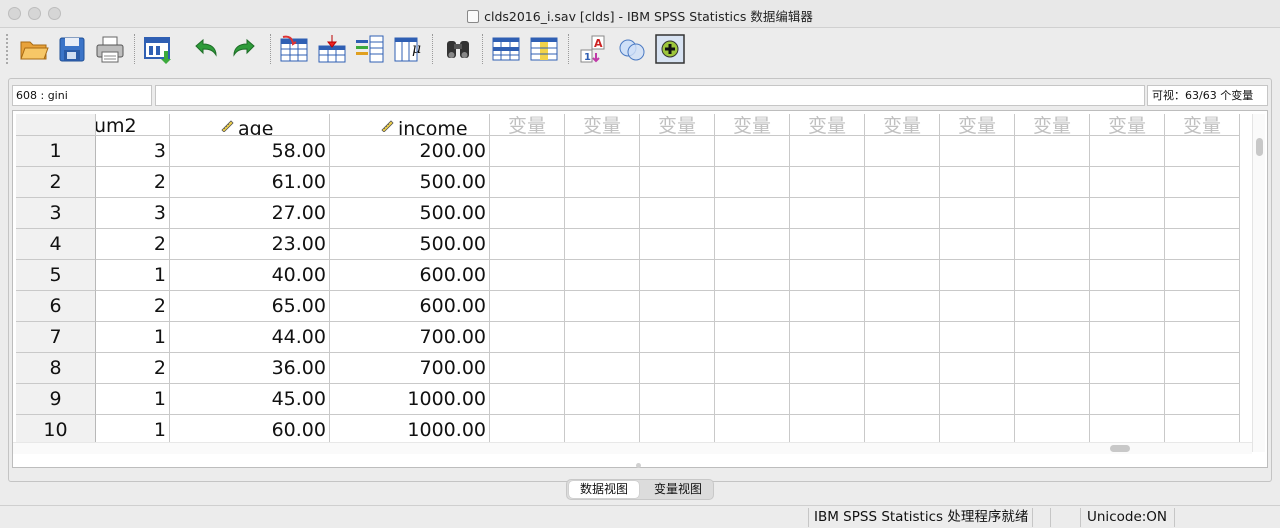 Image resolution: width=1280 pixels, height=528 pixels. Describe the element at coordinates (133, 125) in the screenshot. I see `column-header-num2: um2` at that location.